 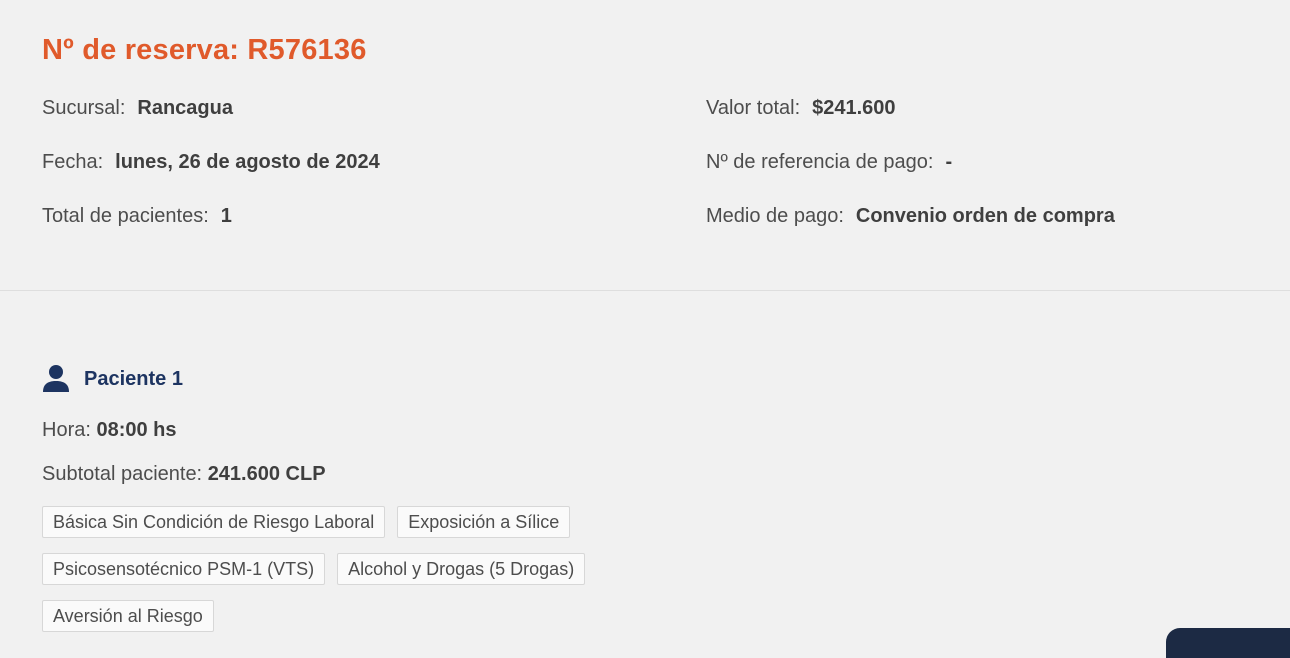 What do you see at coordinates (854, 108) in the screenshot?
I see `total-value-amount: $241.600` at bounding box center [854, 108].